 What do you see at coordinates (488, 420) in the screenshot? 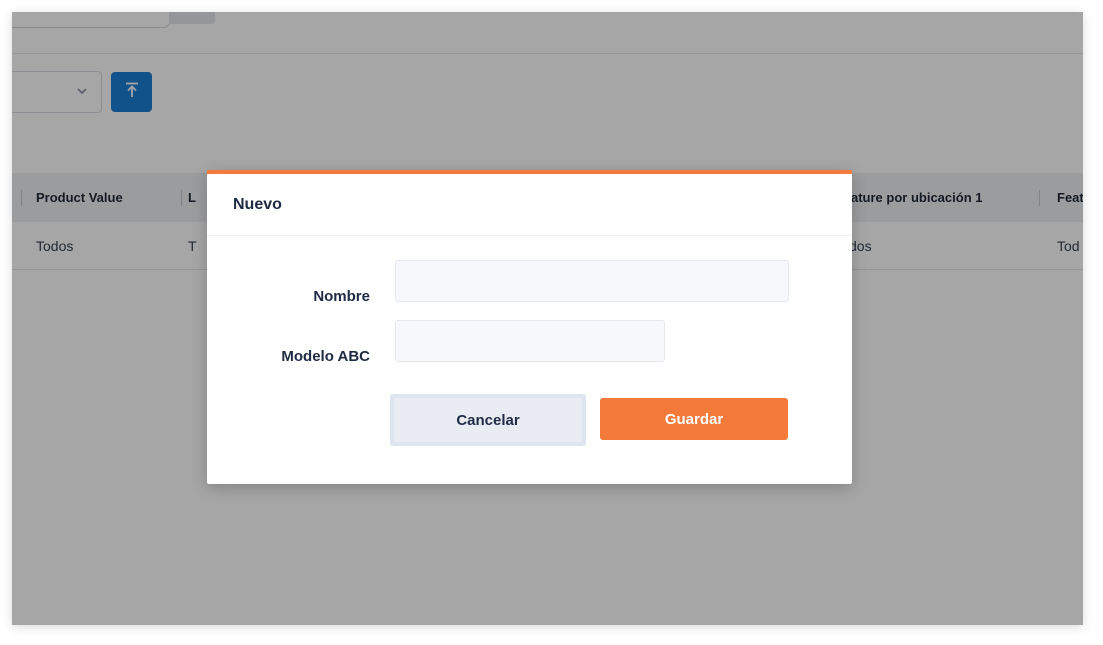
I see `cancel-button: Cancelar` at bounding box center [488, 420].